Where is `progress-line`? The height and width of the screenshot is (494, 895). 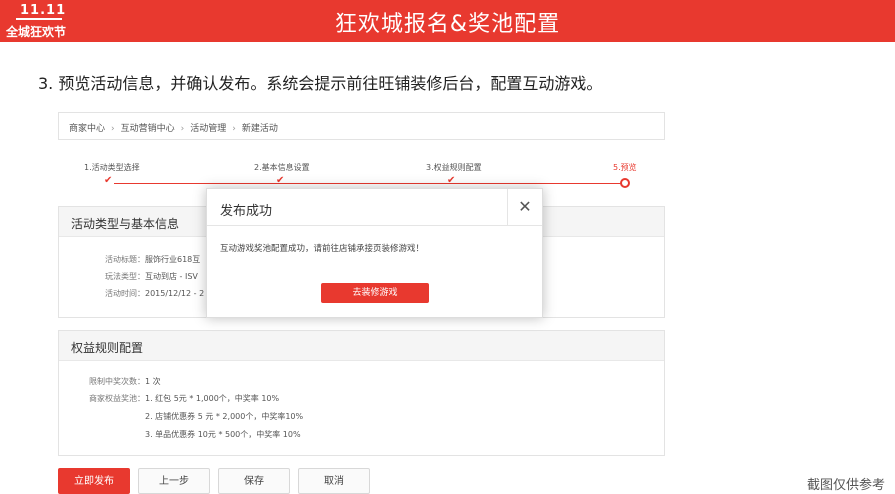 progress-line is located at coordinates (370, 183).